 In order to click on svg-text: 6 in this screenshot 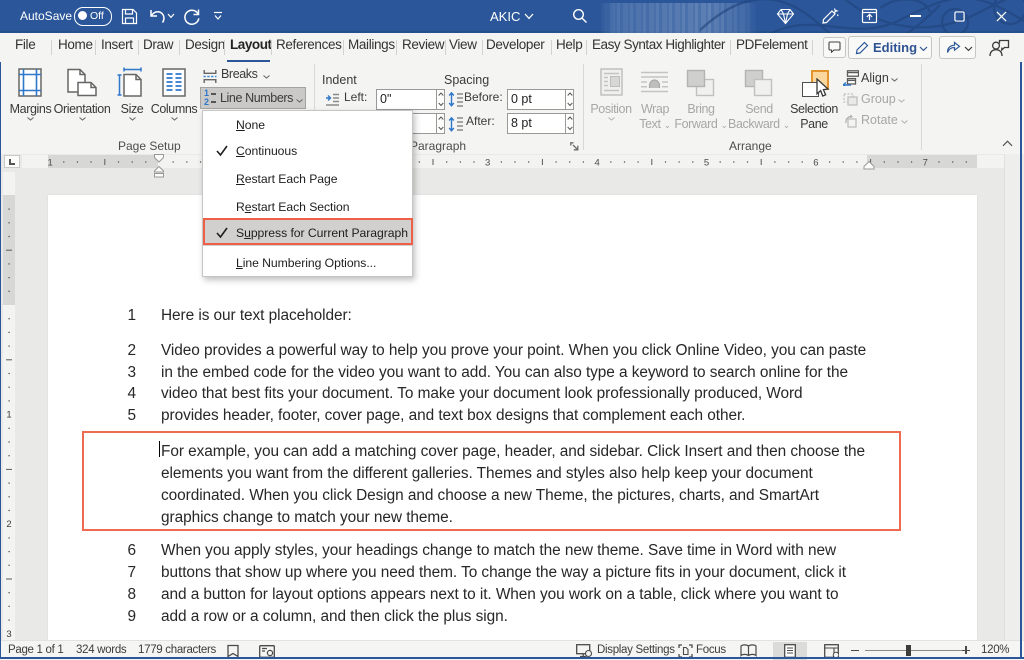, I will do `click(815, 163)`.